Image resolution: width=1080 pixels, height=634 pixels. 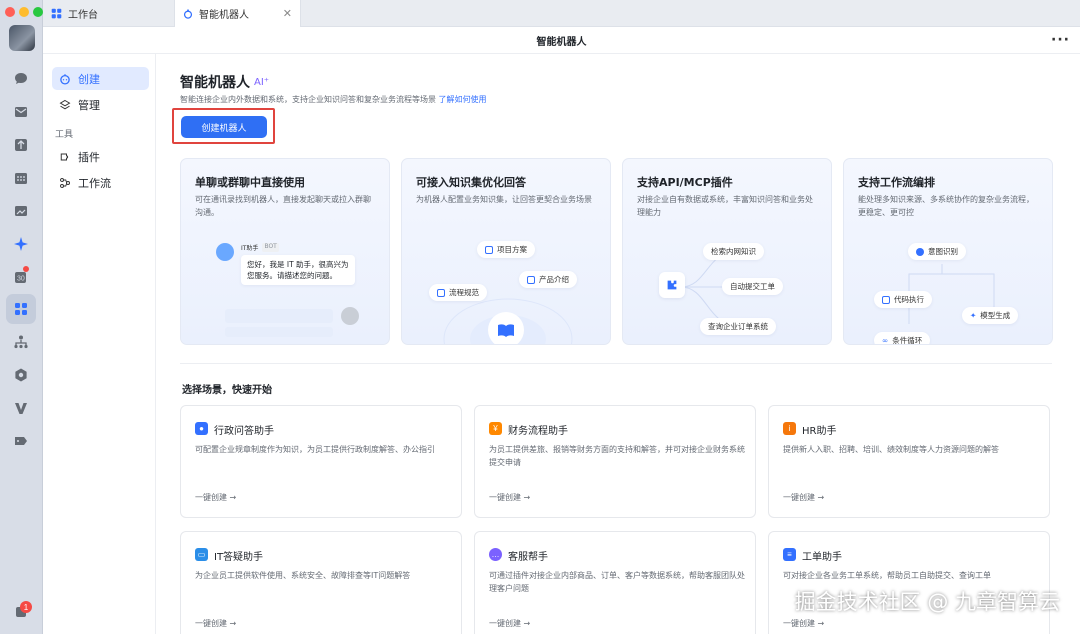 What do you see at coordinates (83, 15) in the screenshot?
I see `tab-workbench-label: 工作台` at bounding box center [83, 15].